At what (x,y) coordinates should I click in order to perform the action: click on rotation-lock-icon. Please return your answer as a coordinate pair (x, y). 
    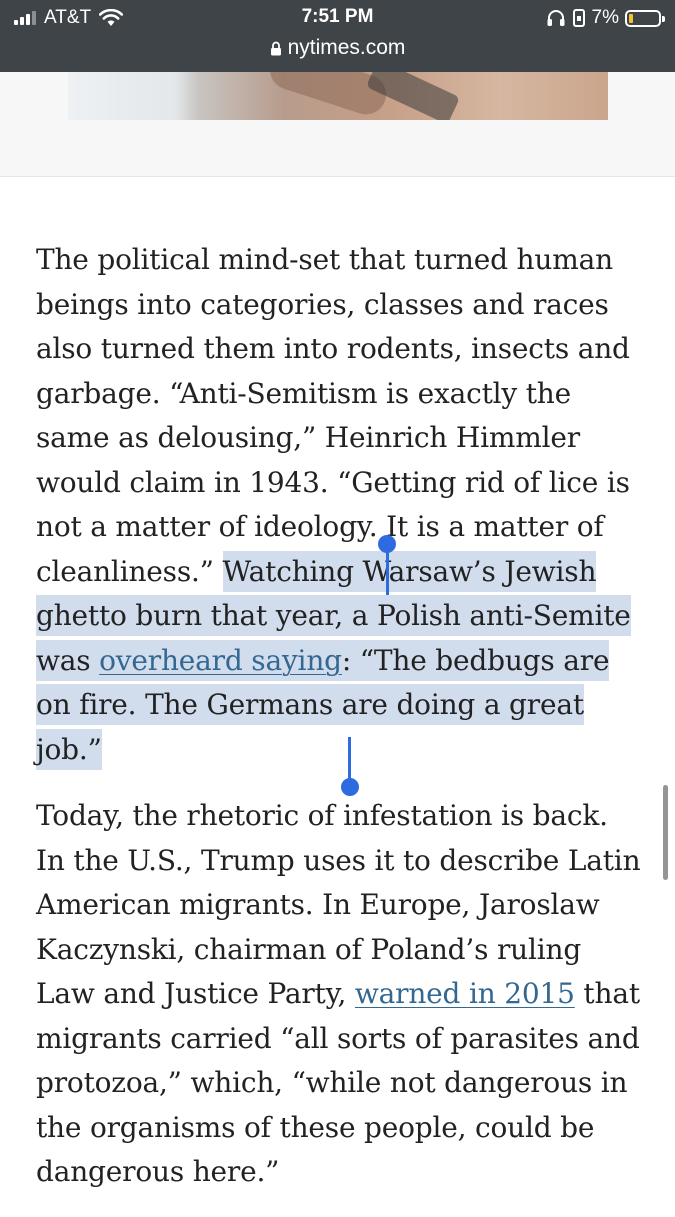
    Looking at the image, I should click on (578, 18).